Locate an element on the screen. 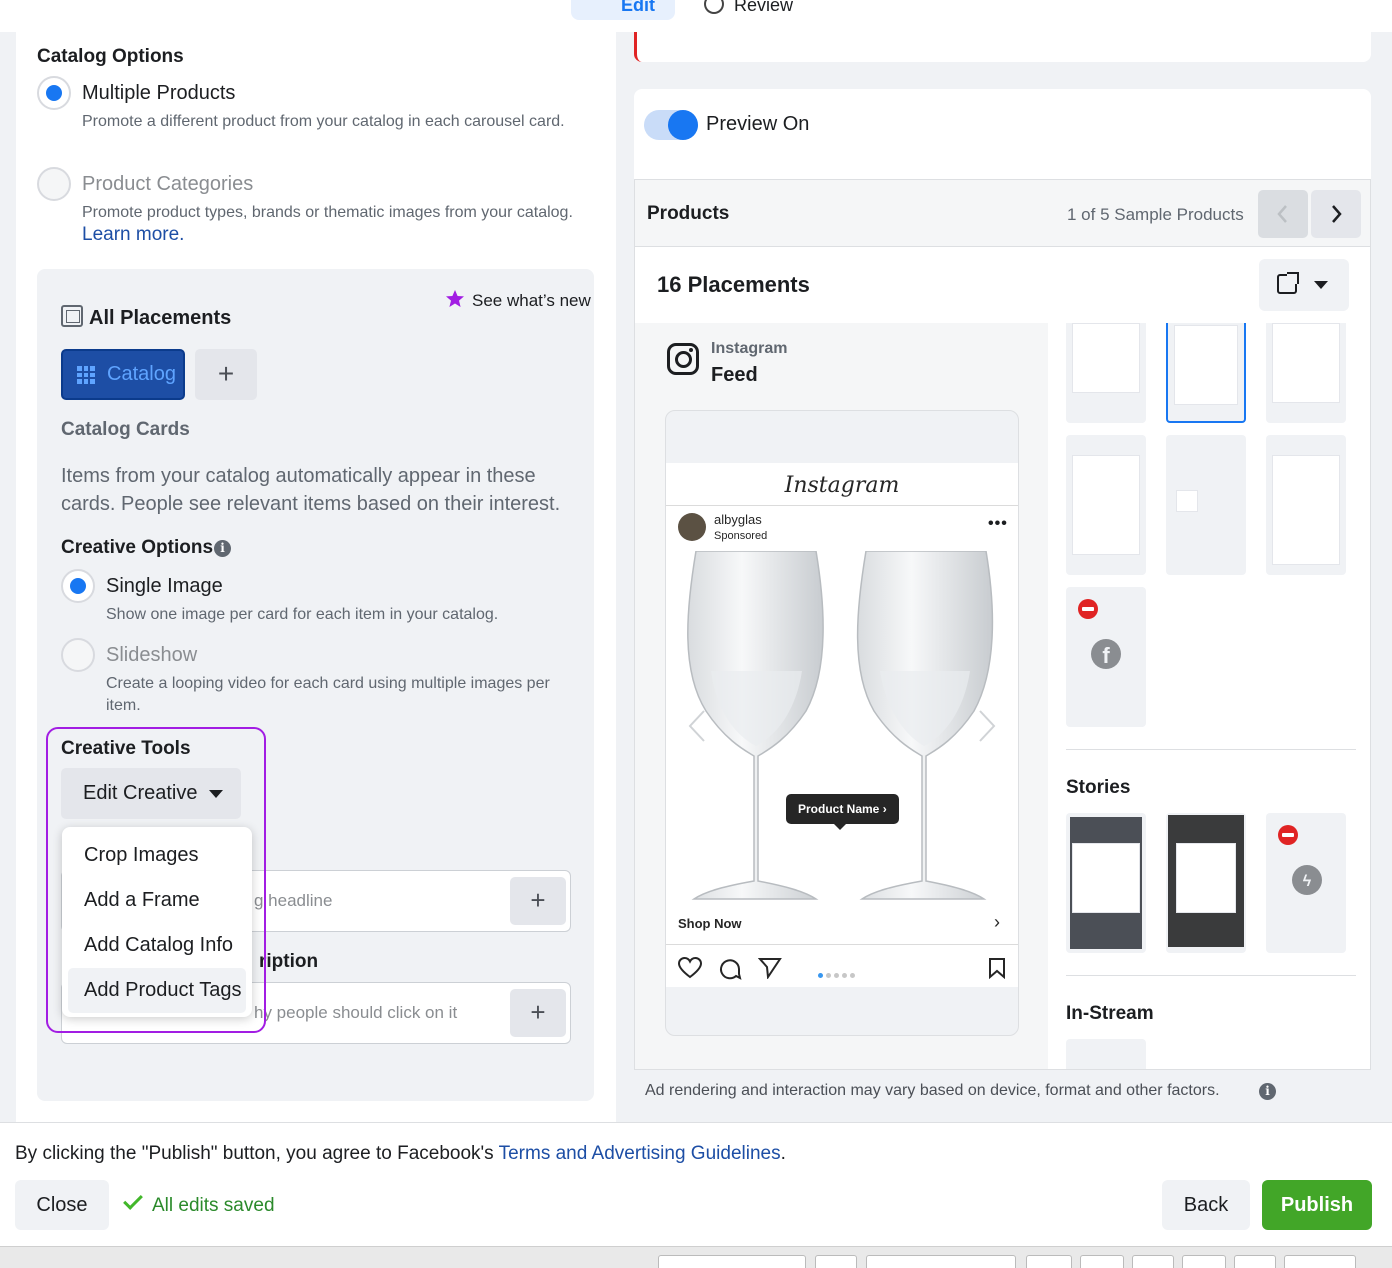 The height and width of the screenshot is (1268, 1392). radio-product-categories is located at coordinates (54, 184).